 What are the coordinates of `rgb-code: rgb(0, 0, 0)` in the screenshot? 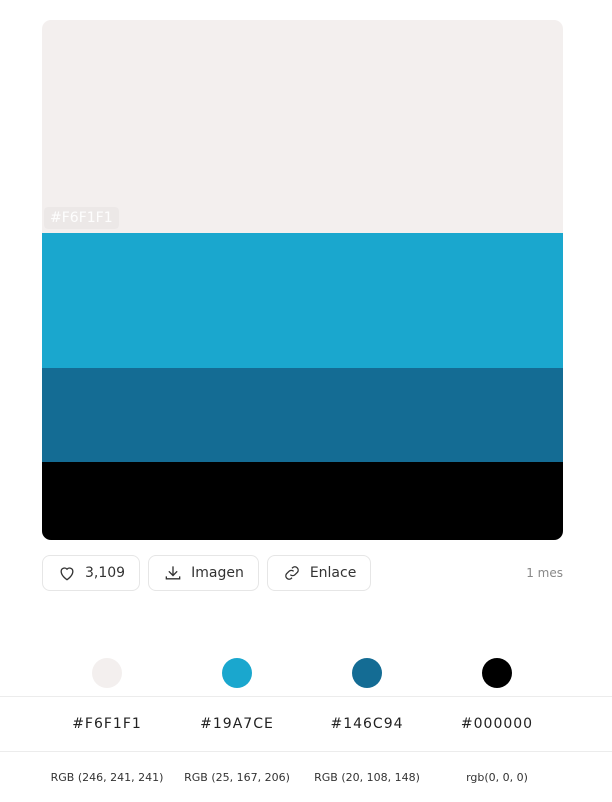 It's located at (497, 777).